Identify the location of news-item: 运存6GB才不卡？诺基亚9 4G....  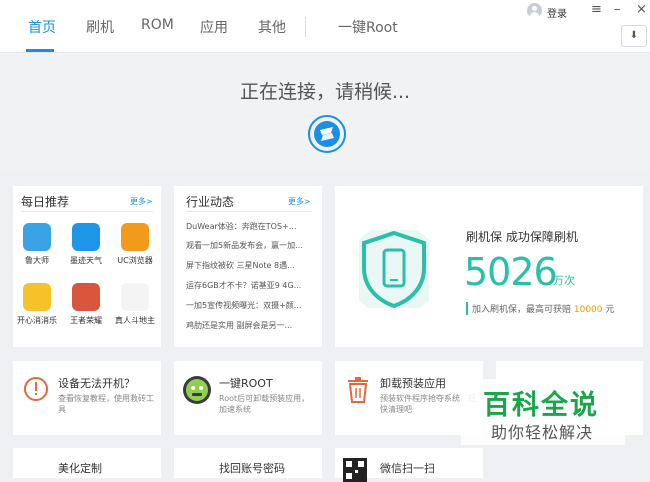
(248, 285).